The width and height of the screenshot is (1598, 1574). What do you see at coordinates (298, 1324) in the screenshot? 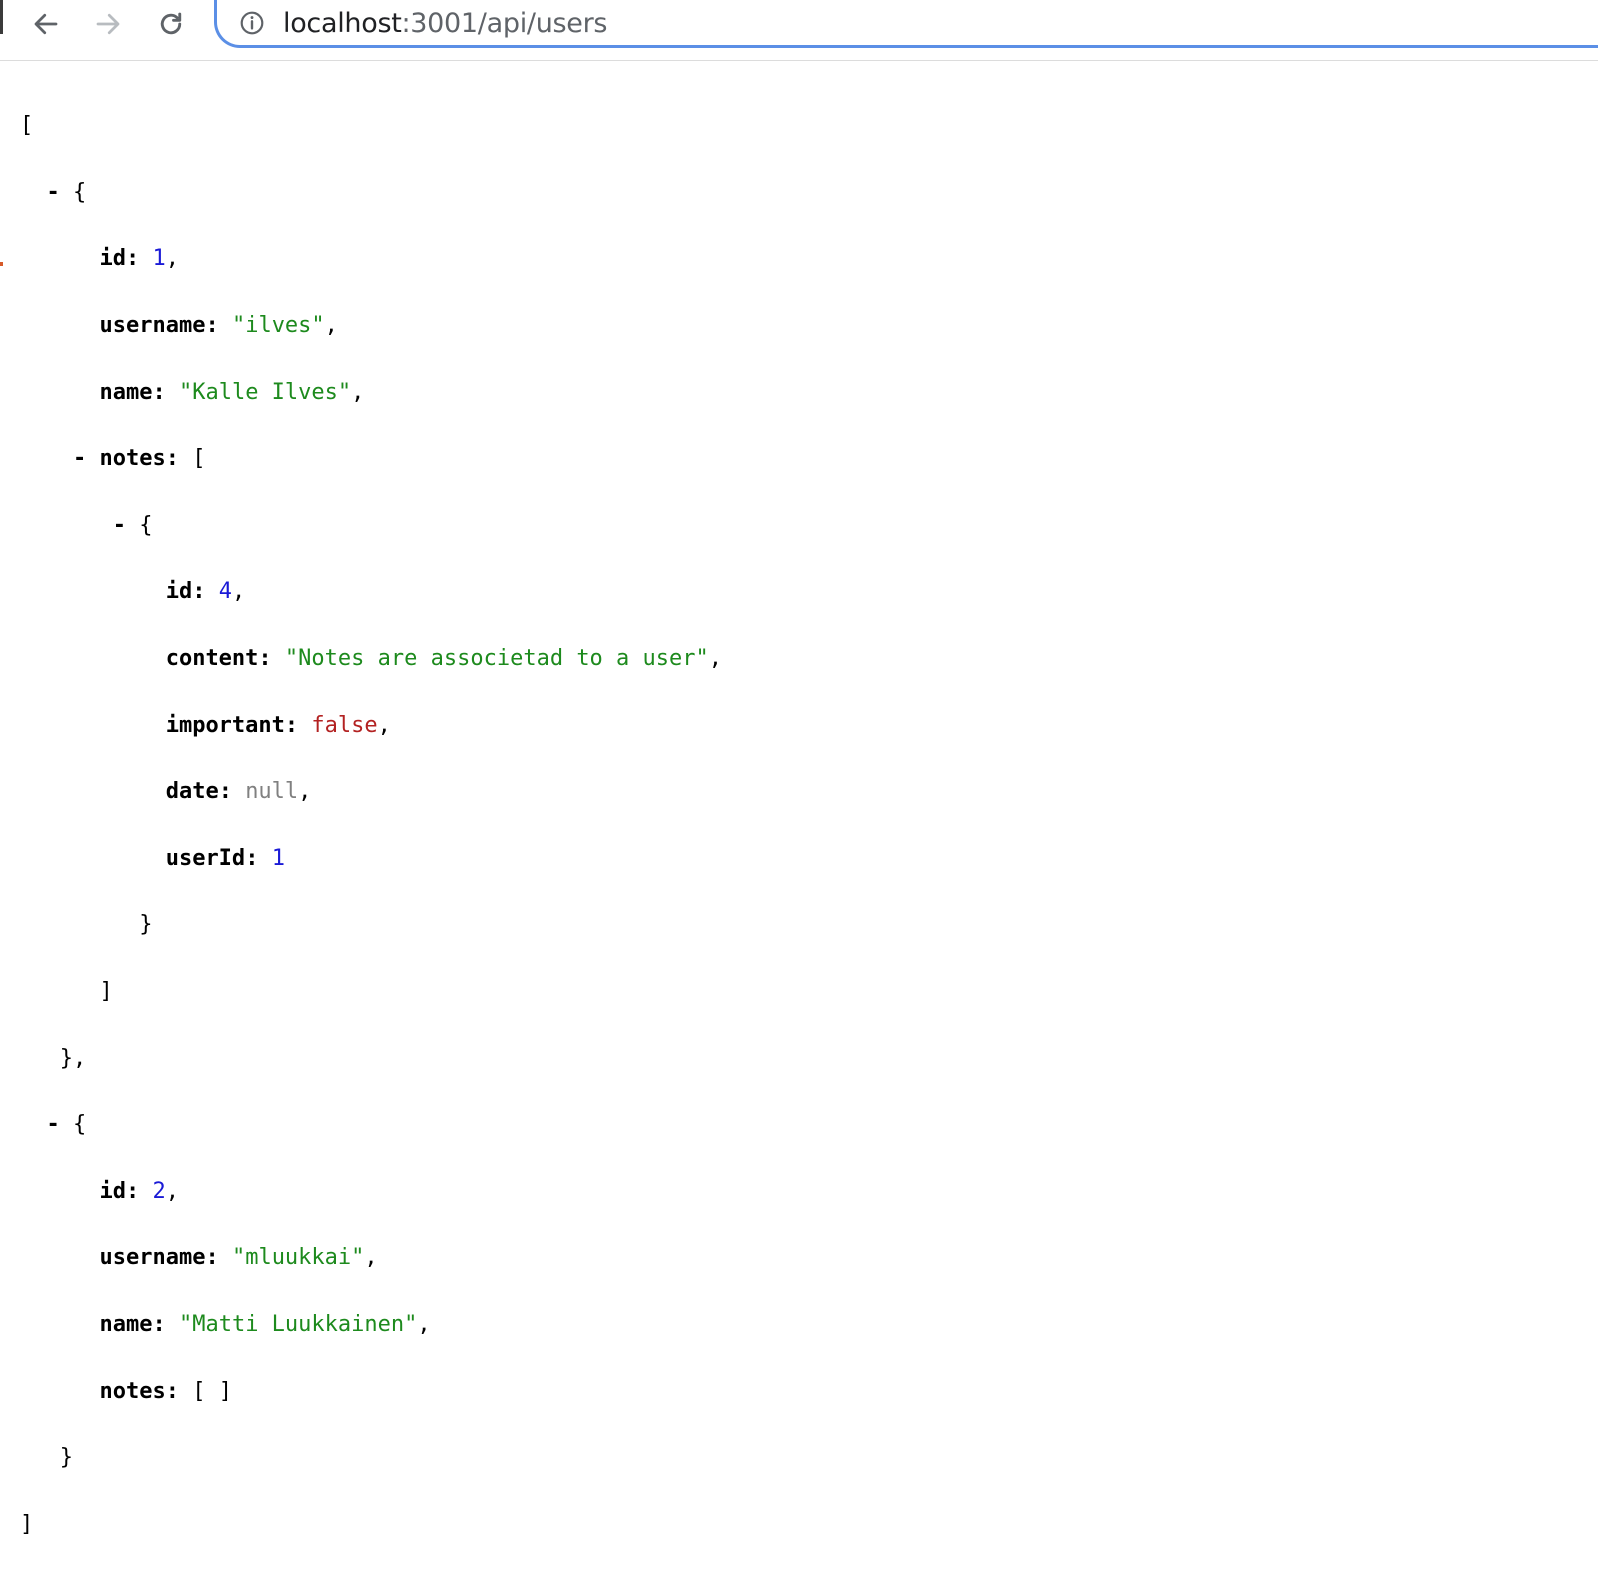
I see `json-value: "Matti Luukkainen"` at bounding box center [298, 1324].